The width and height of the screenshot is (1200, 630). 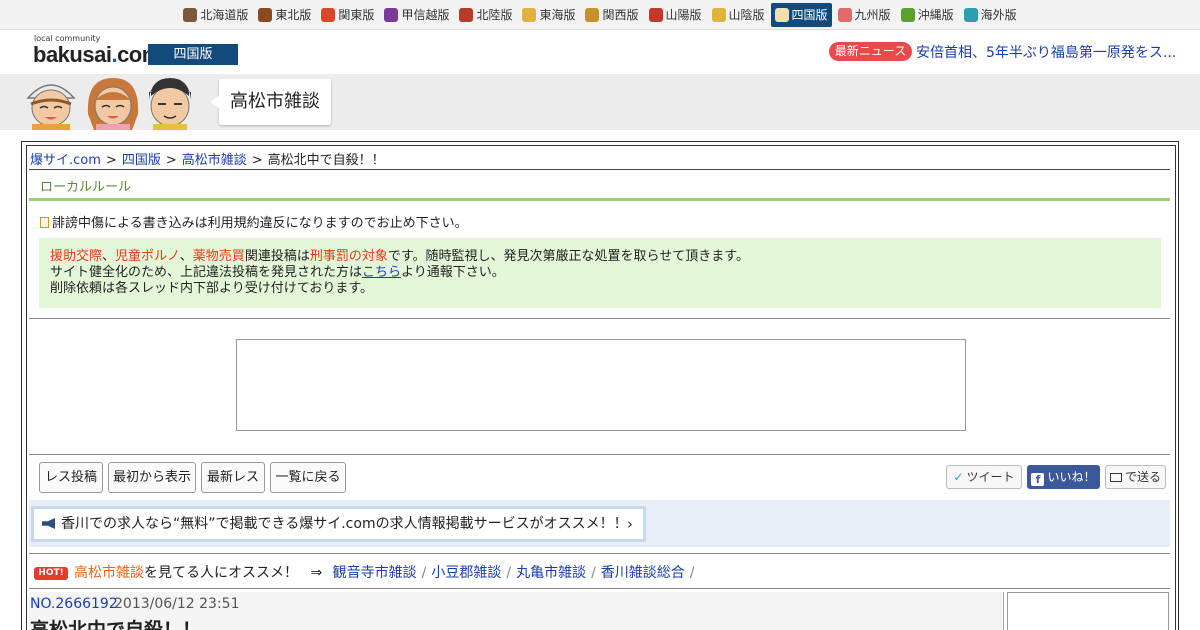 What do you see at coordinates (718, 14) in the screenshot?
I see `sanin-icon` at bounding box center [718, 14].